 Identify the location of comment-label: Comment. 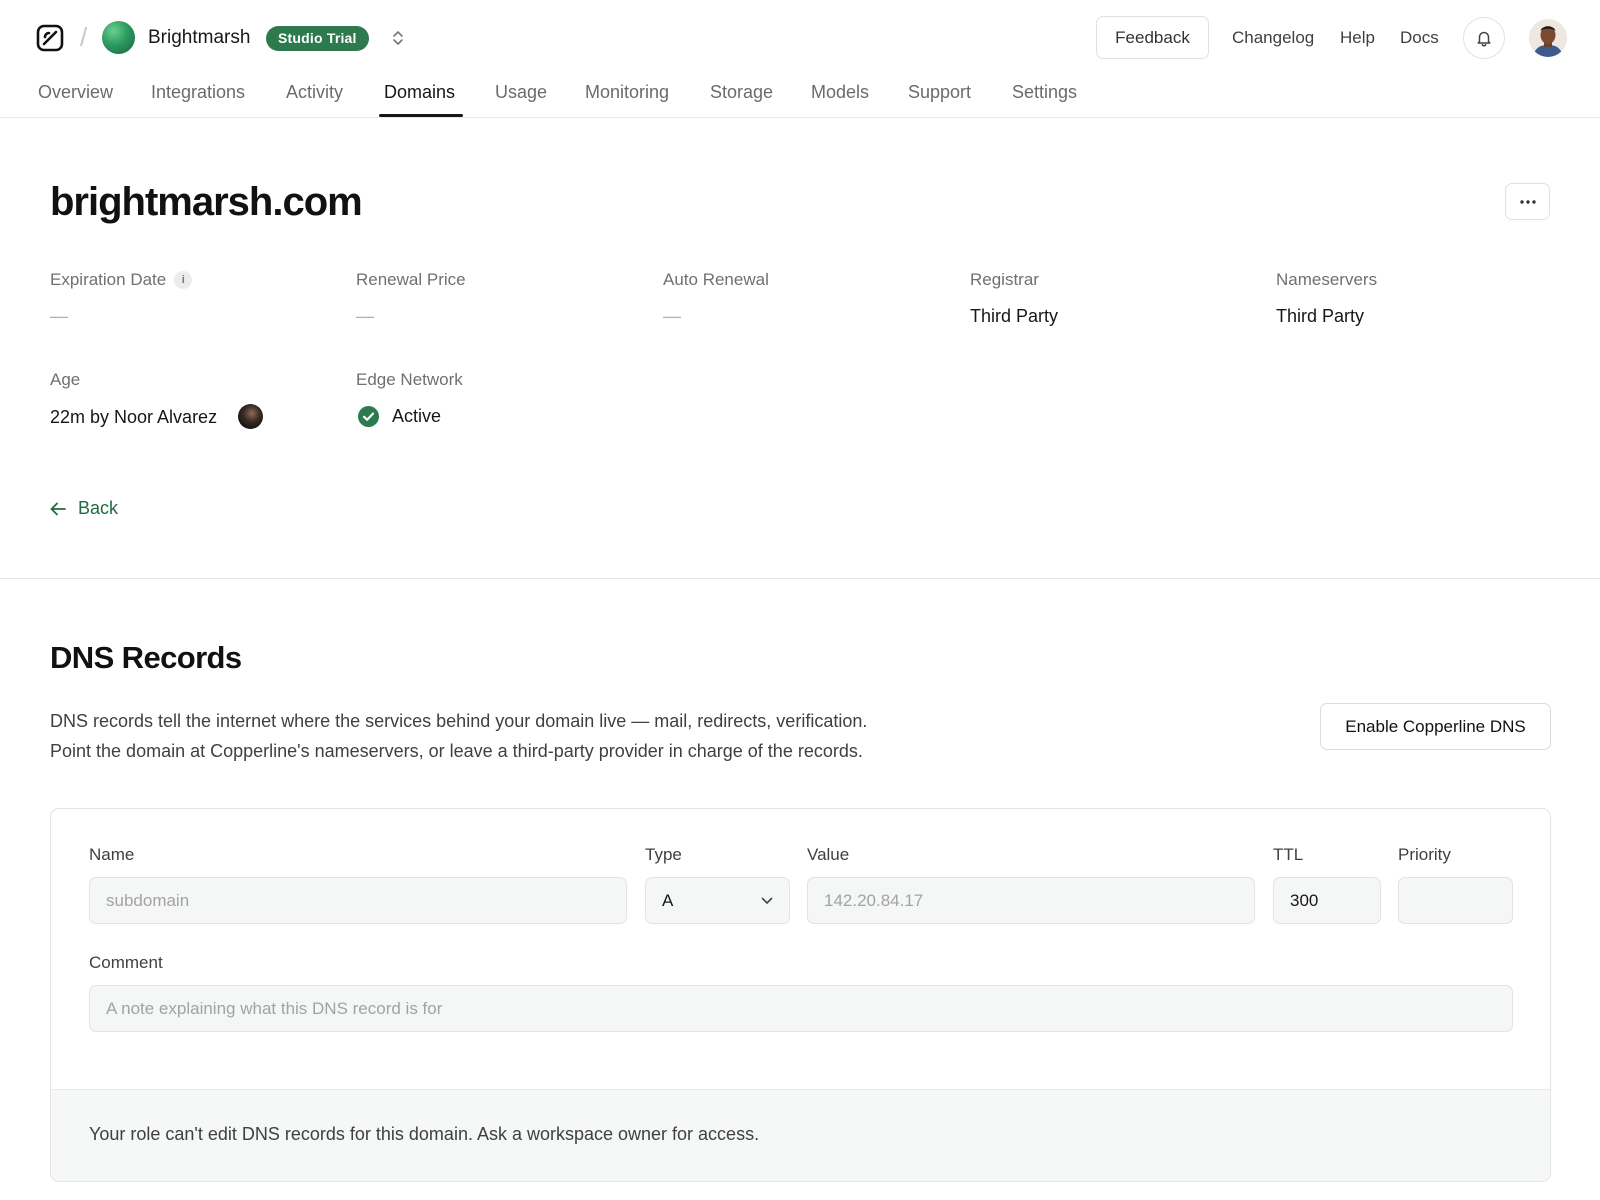
(126, 962).